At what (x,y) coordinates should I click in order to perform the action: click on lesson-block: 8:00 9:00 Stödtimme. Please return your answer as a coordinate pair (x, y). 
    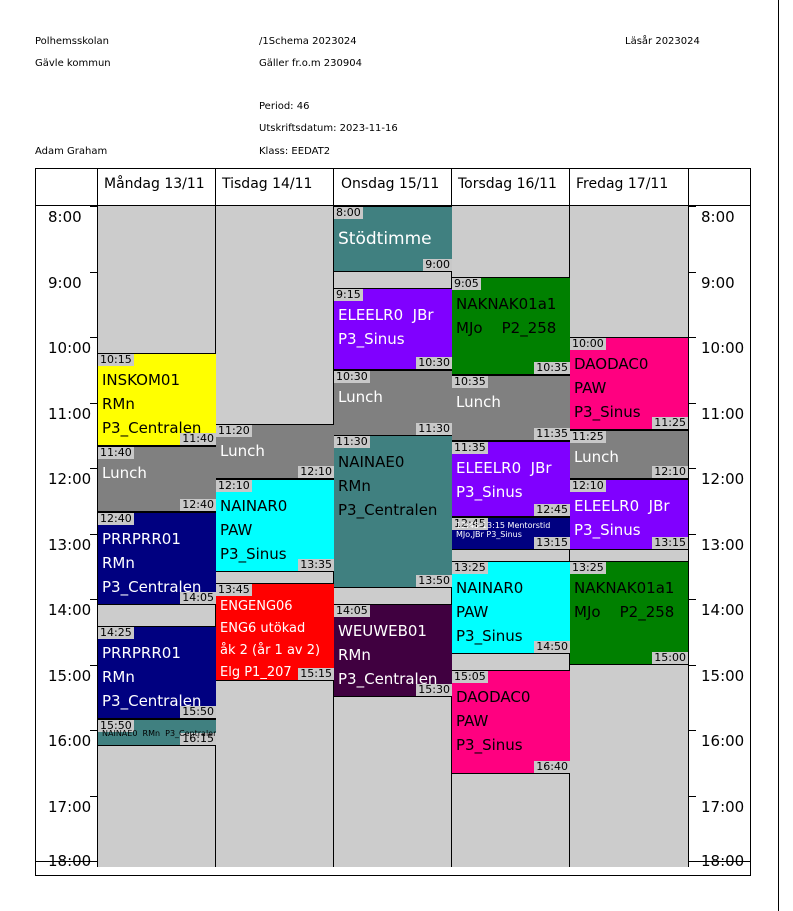
    Looking at the image, I should click on (393, 239).